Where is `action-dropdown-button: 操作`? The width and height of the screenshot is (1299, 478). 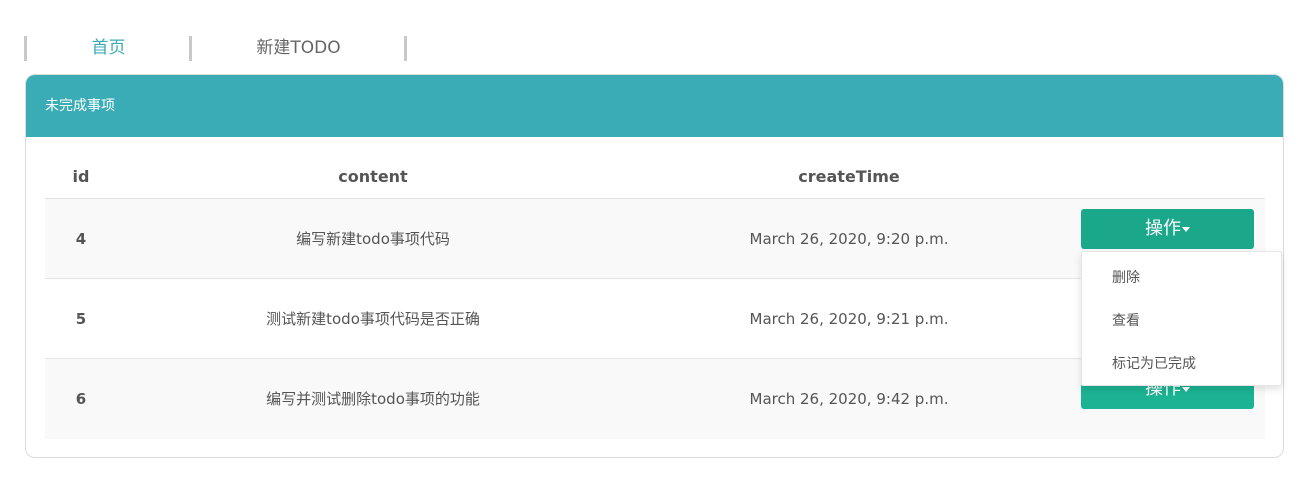 action-dropdown-button: 操作 is located at coordinates (1167, 229).